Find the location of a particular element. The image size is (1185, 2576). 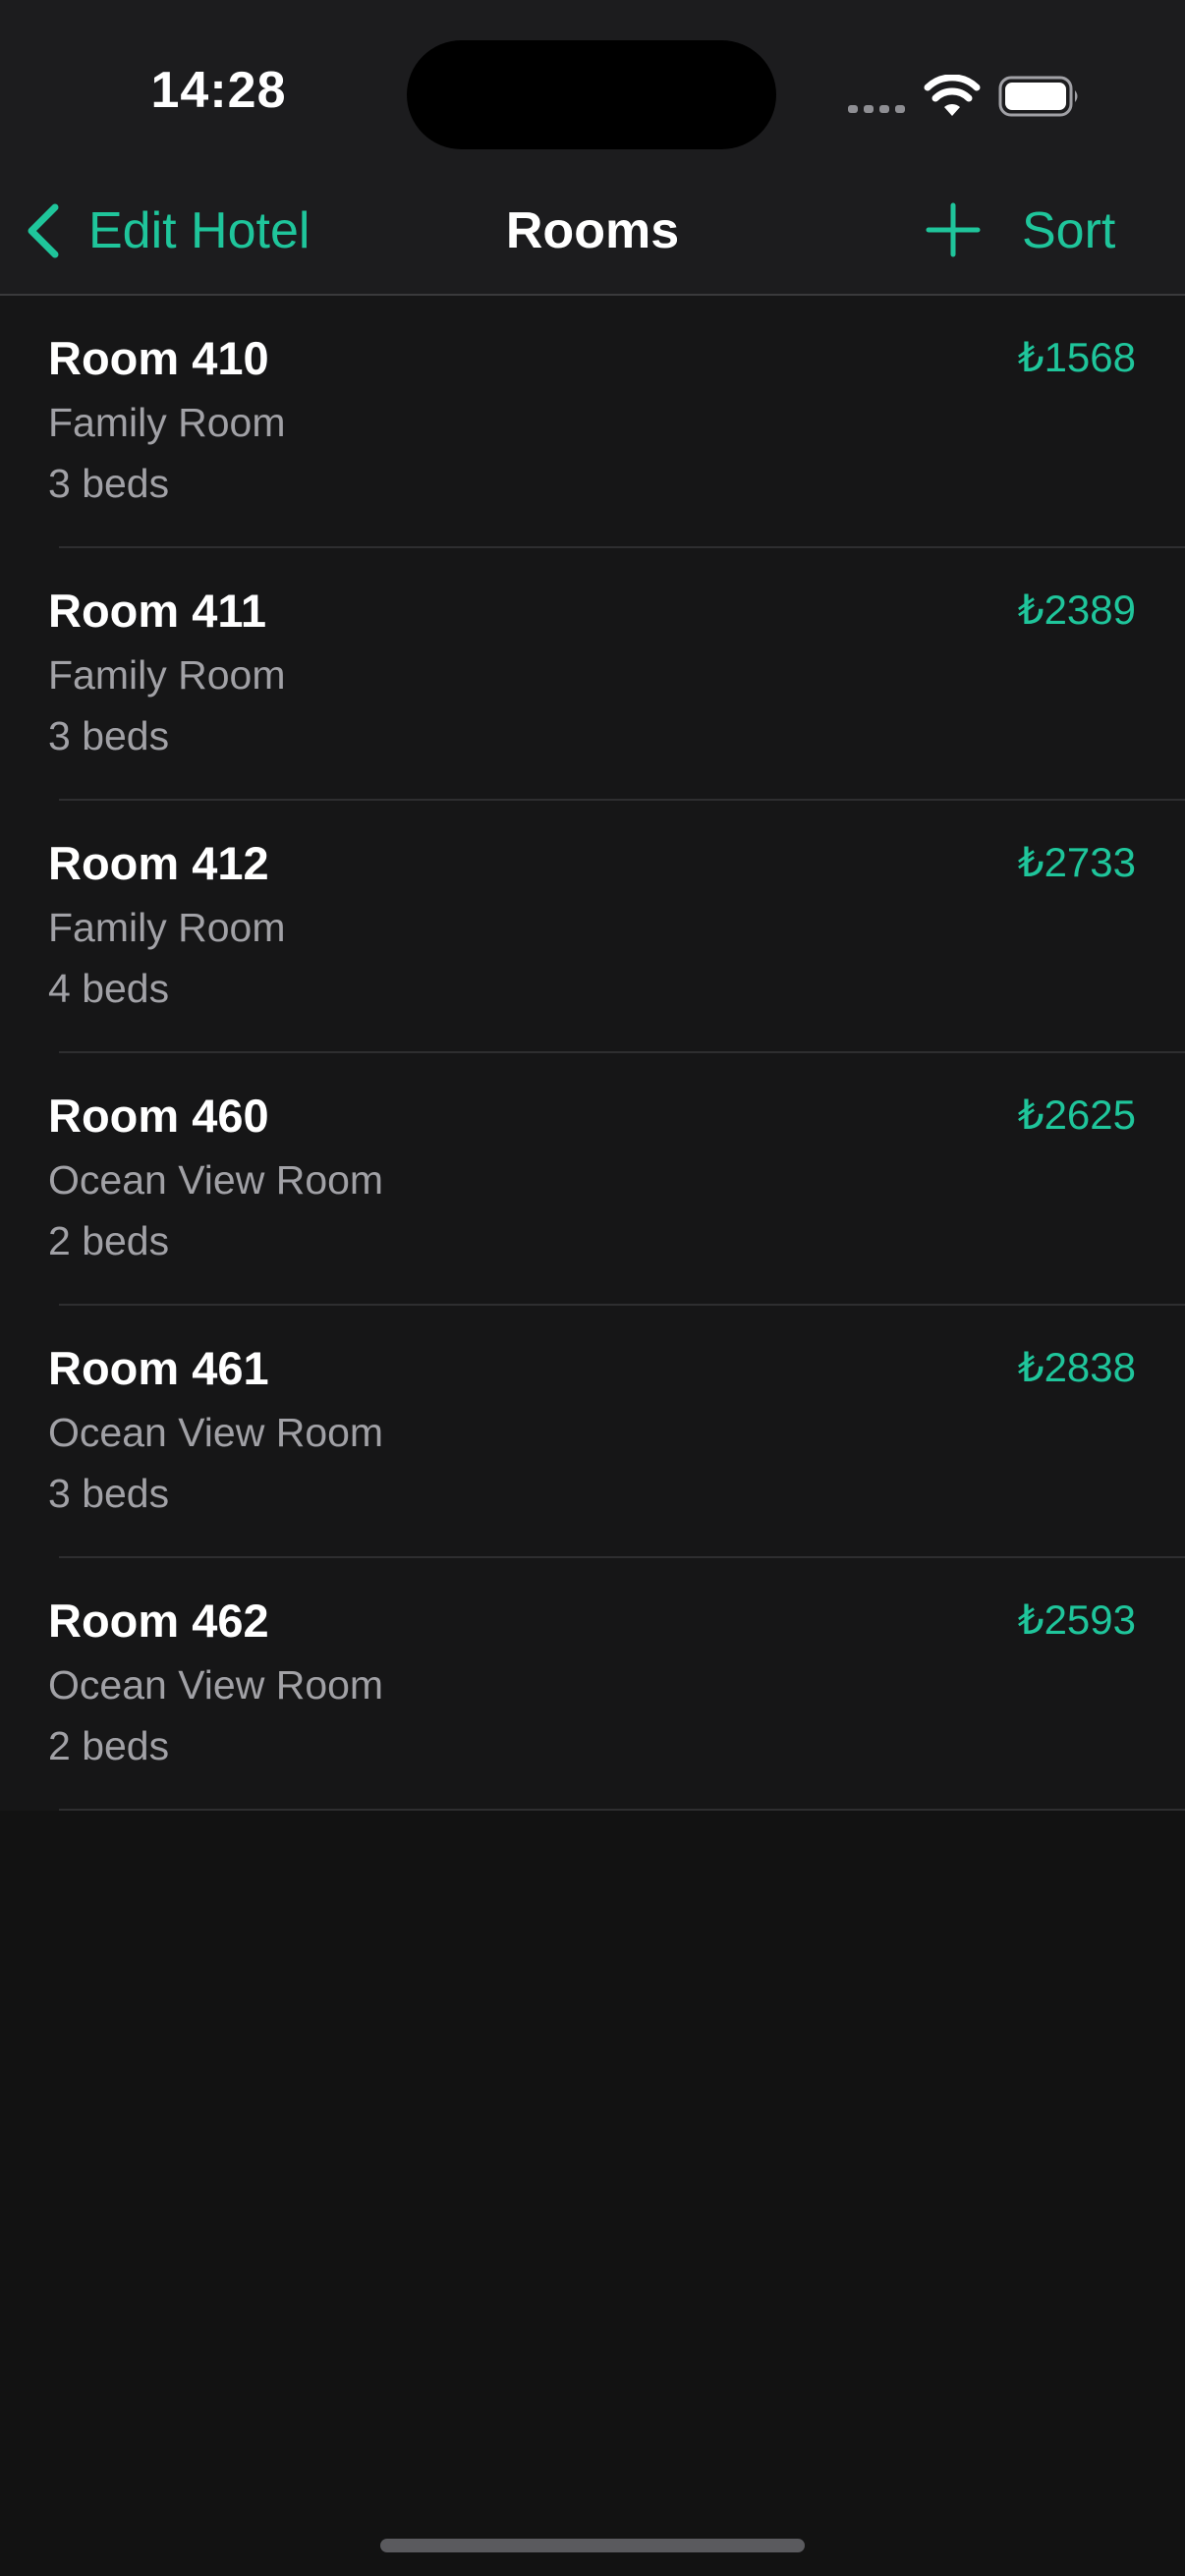

wifi-icon is located at coordinates (953, 95).